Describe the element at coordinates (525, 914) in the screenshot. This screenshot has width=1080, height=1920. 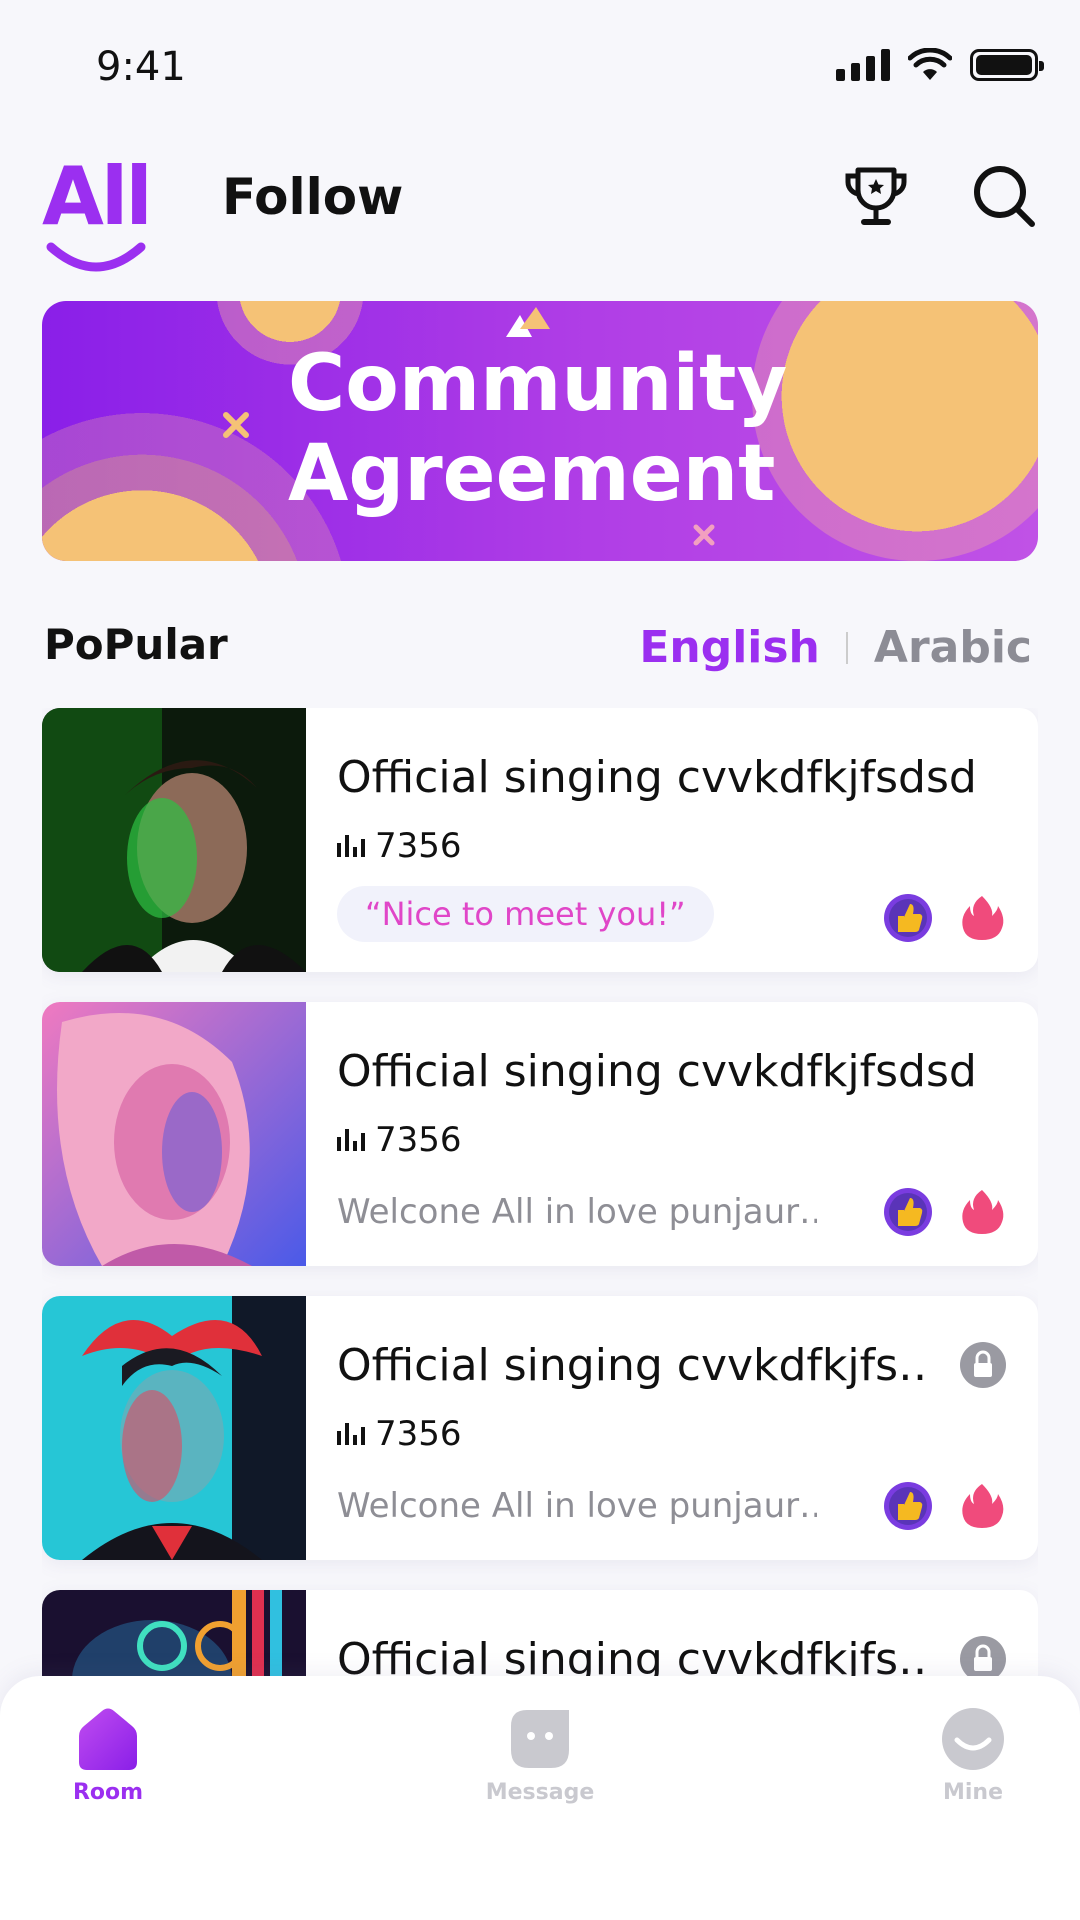
I see `room-tag: “Nice to meet you!”` at that location.